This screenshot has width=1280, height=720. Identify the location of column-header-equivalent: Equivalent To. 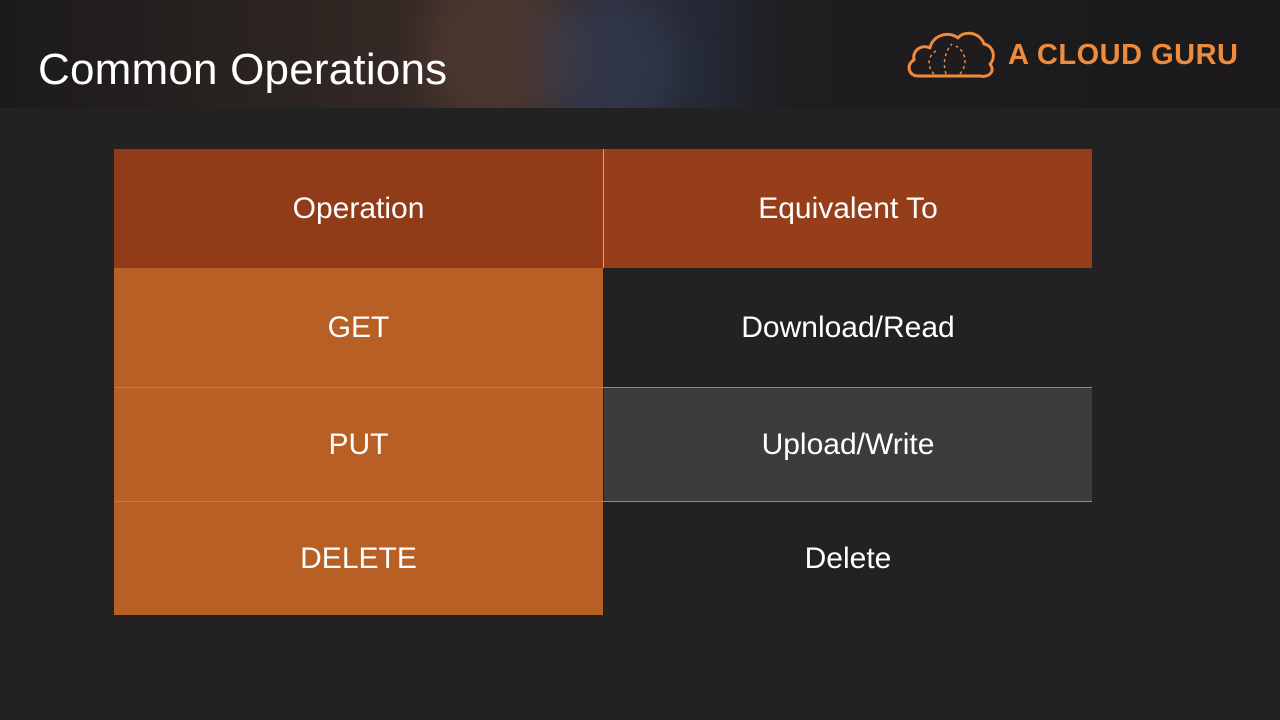
(848, 208).